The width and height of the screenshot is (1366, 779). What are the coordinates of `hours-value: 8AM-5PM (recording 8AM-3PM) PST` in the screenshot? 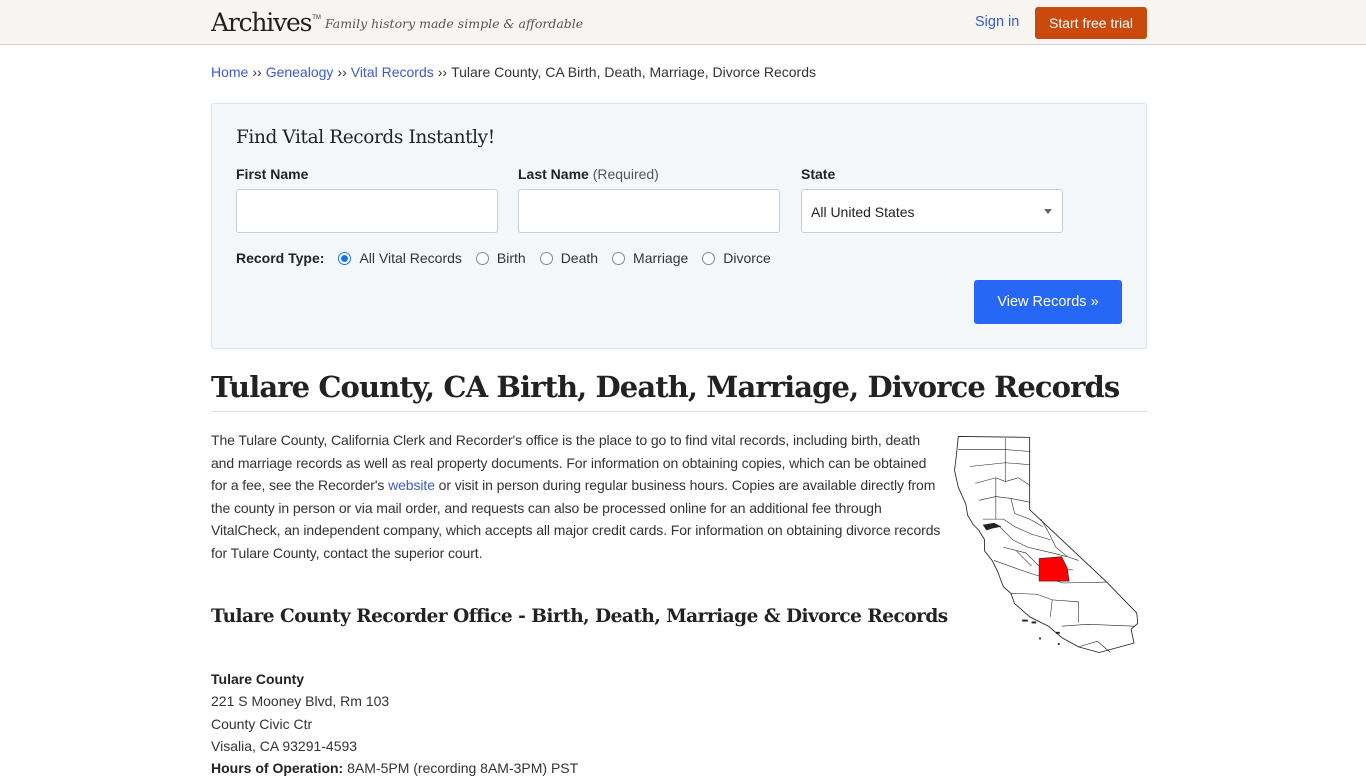 It's located at (463, 768).